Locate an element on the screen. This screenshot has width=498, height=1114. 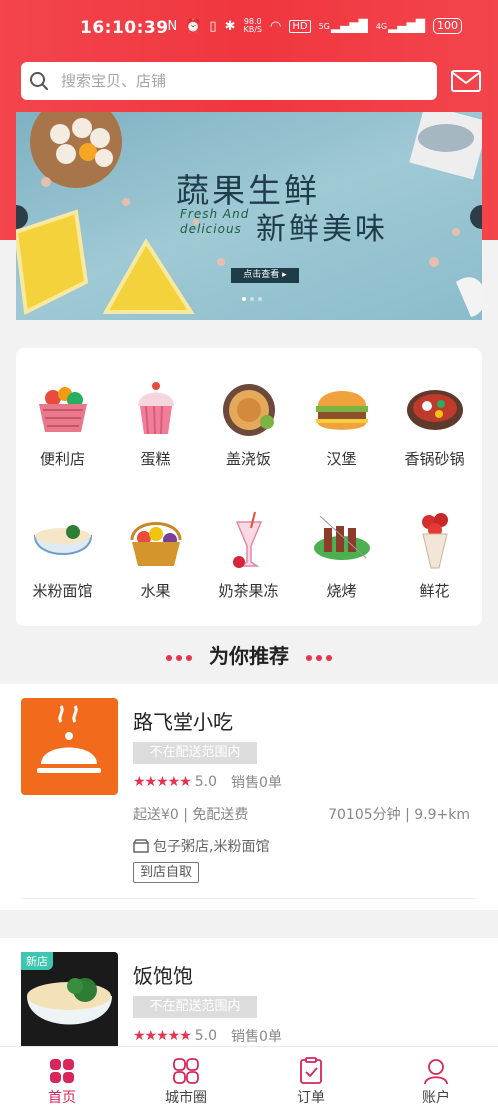
category-rice: 盖浇饭 is located at coordinates (248, 422).